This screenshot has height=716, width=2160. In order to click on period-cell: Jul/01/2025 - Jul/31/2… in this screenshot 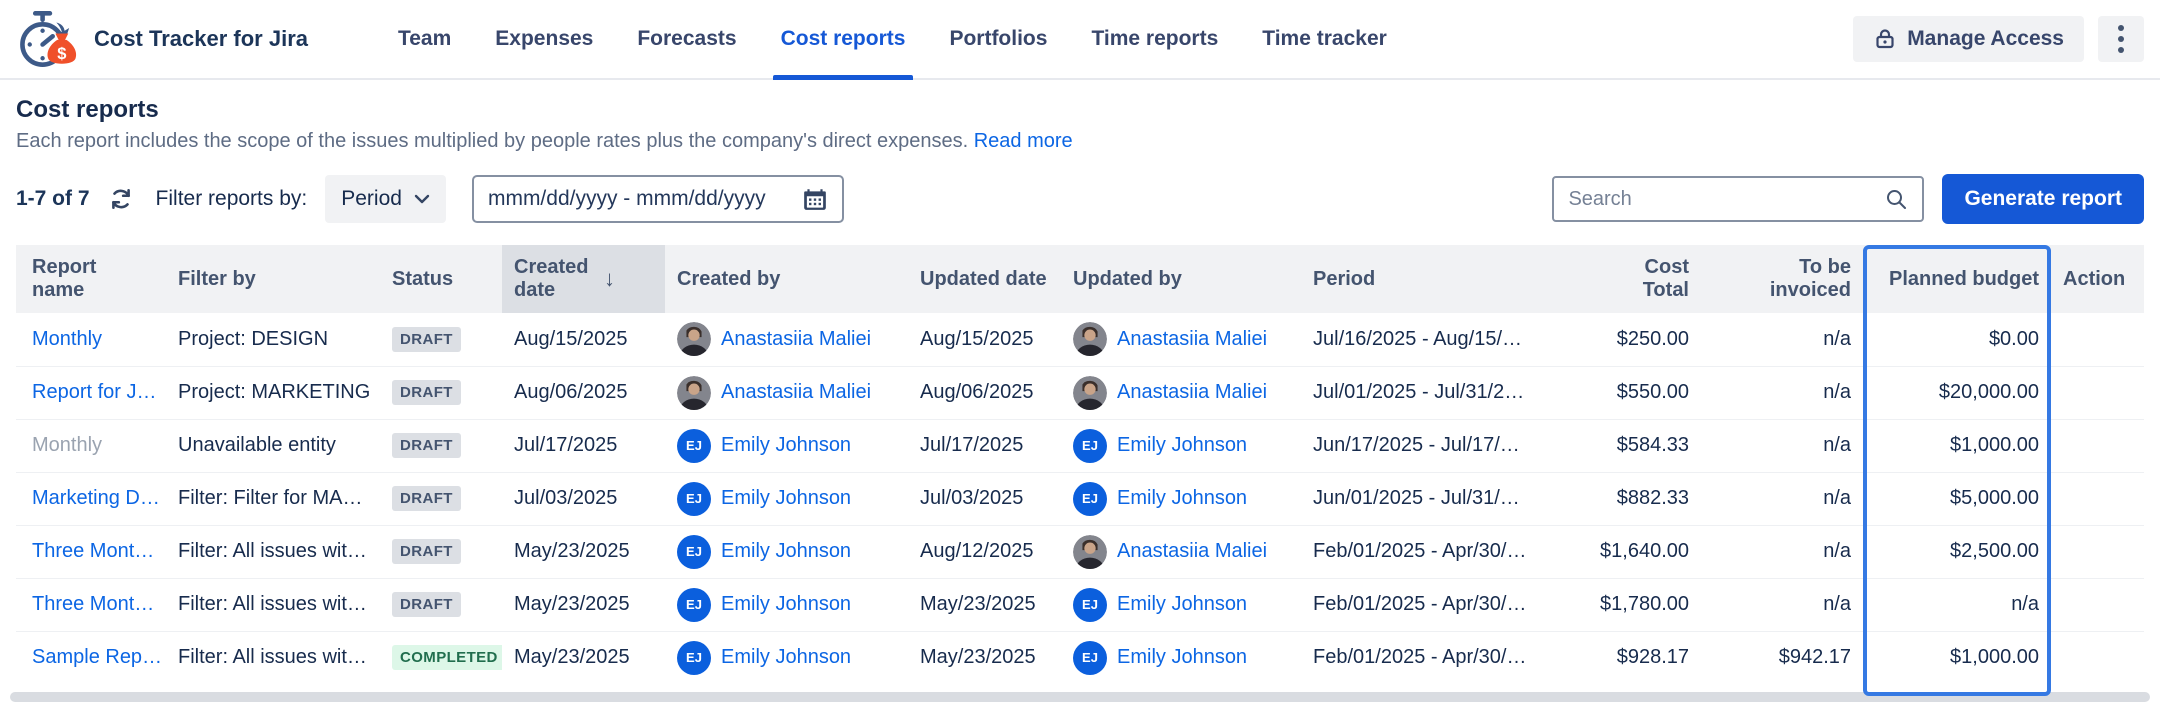, I will do `click(1441, 392)`.